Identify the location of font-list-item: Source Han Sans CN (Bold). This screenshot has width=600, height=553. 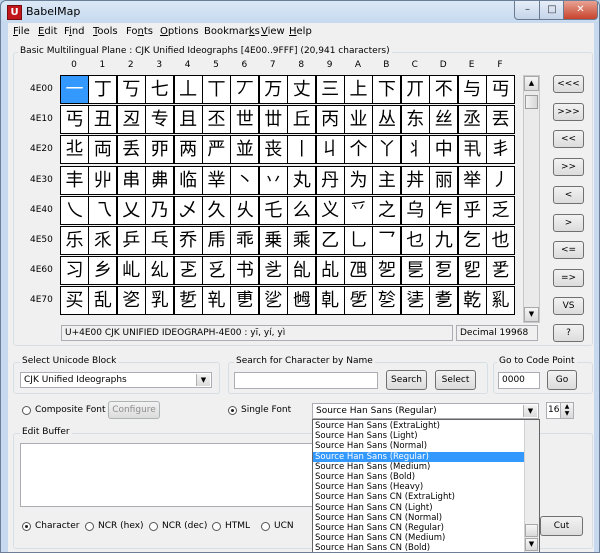
(419, 547).